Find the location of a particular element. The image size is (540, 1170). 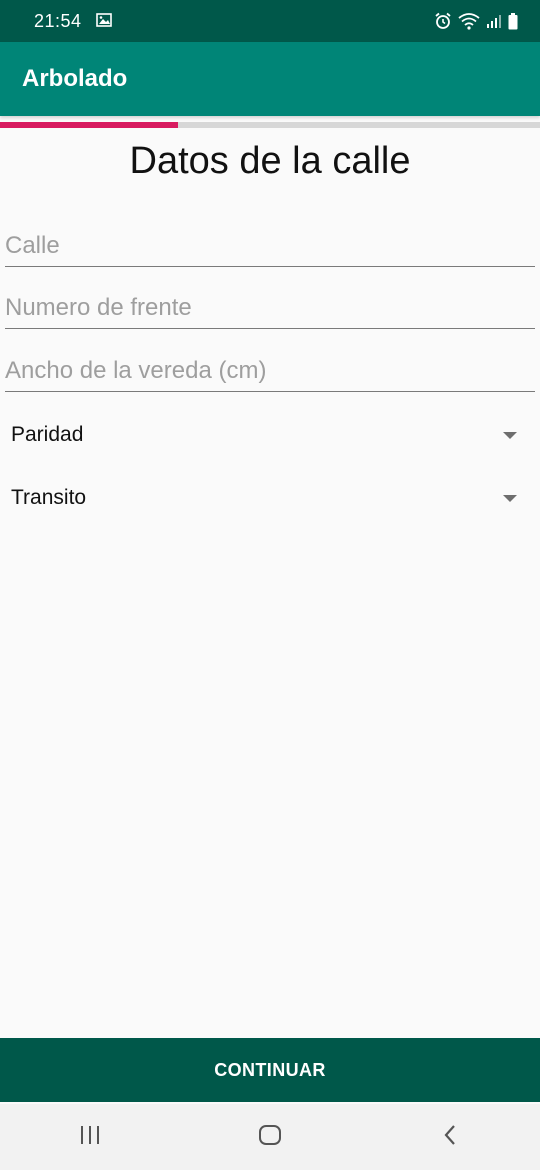

transito-spinner-value: Transito is located at coordinates (49, 497).